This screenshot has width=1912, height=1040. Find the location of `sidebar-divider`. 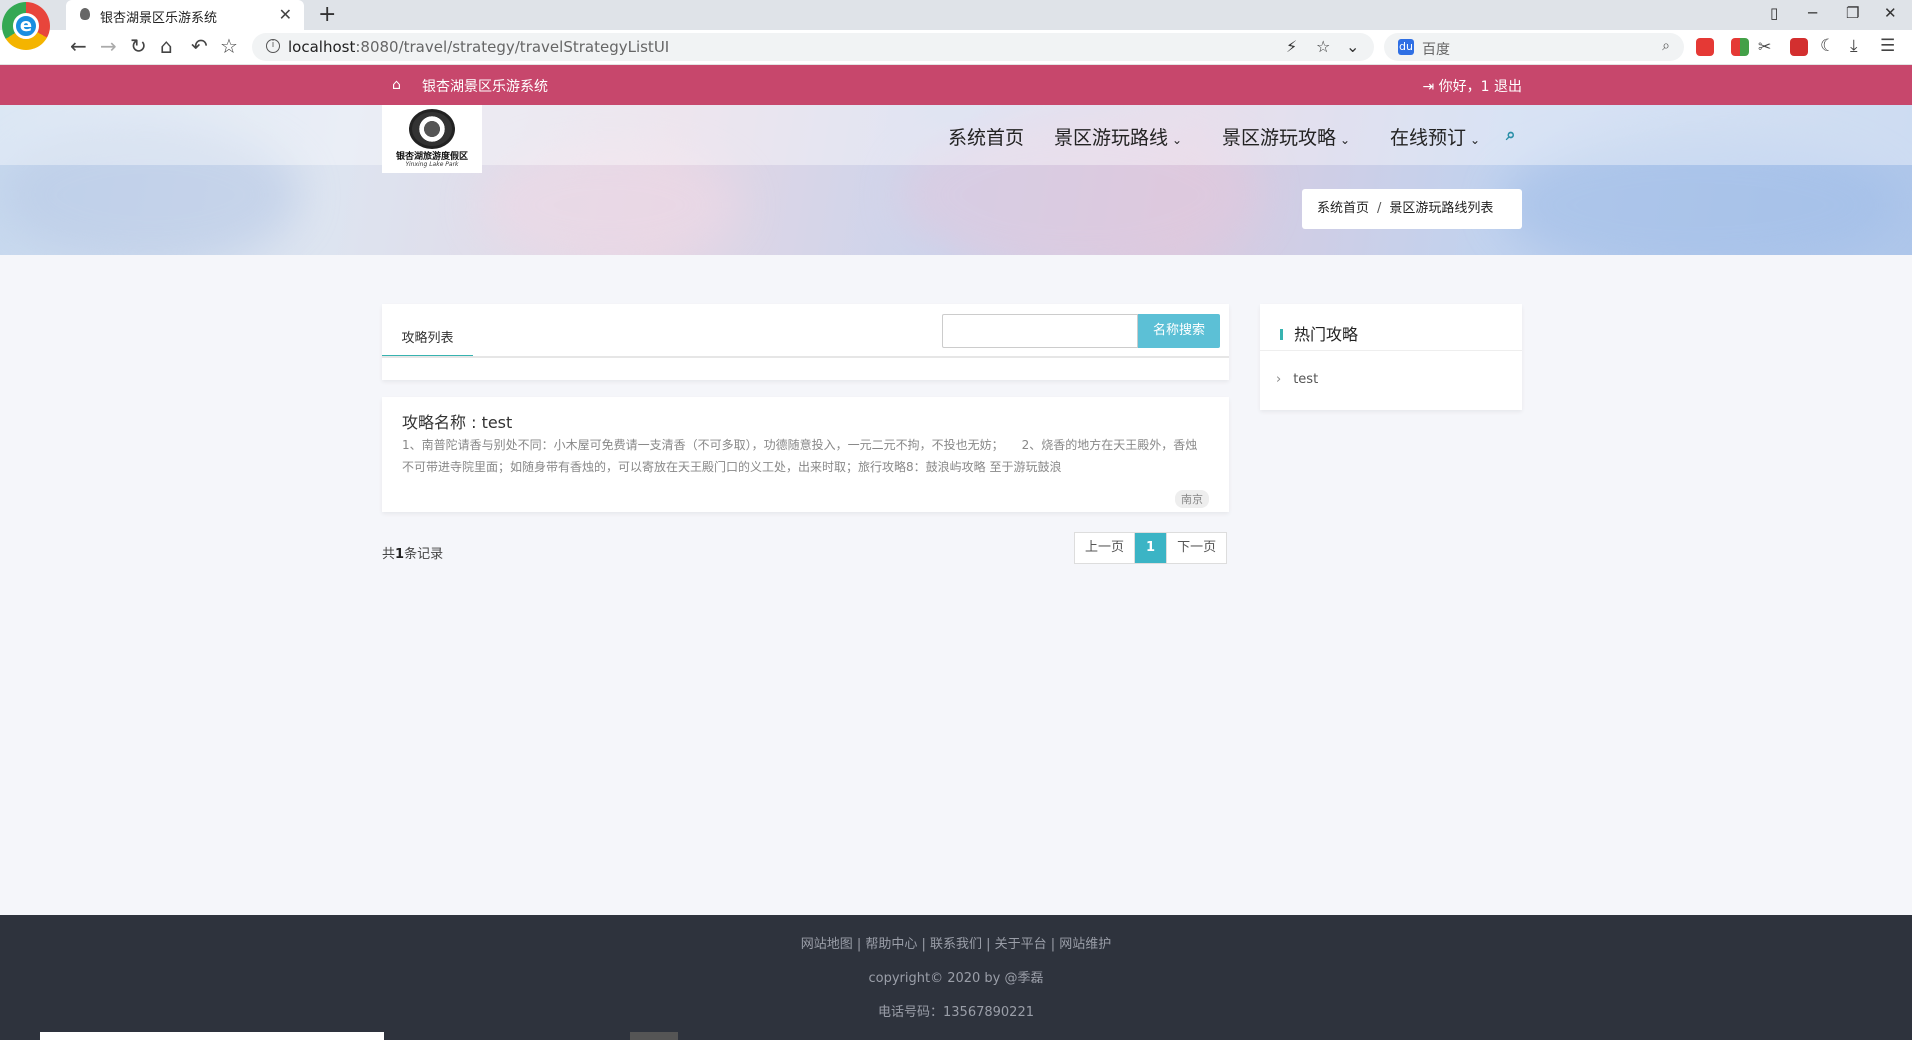

sidebar-divider is located at coordinates (1391, 350).